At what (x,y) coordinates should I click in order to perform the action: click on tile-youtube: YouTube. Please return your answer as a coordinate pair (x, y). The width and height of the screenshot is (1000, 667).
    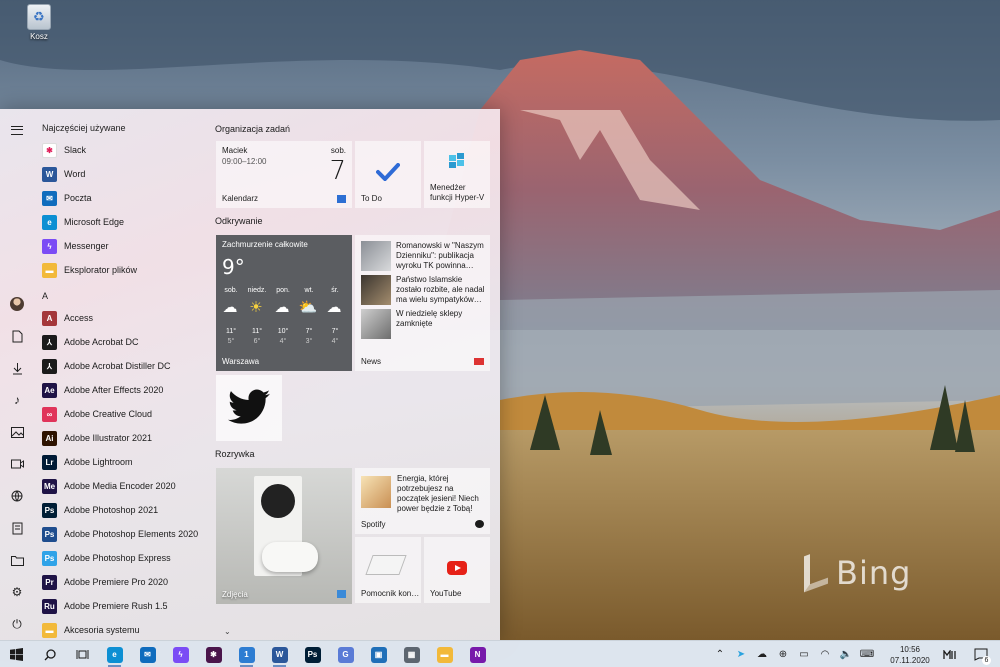
    Looking at the image, I should click on (457, 570).